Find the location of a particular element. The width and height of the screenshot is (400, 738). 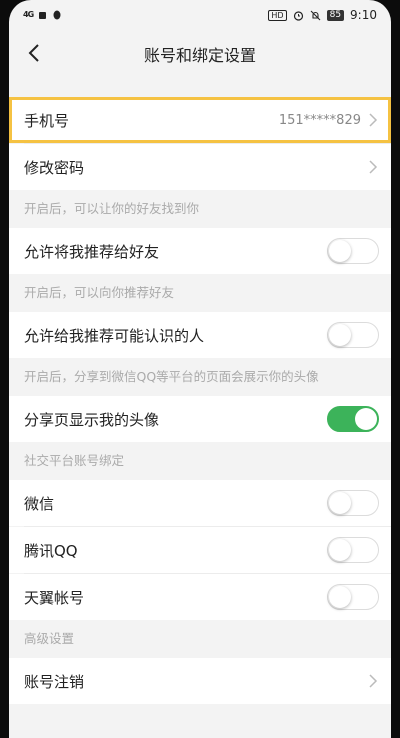

phone-label: 手机号 is located at coordinates (47, 120).